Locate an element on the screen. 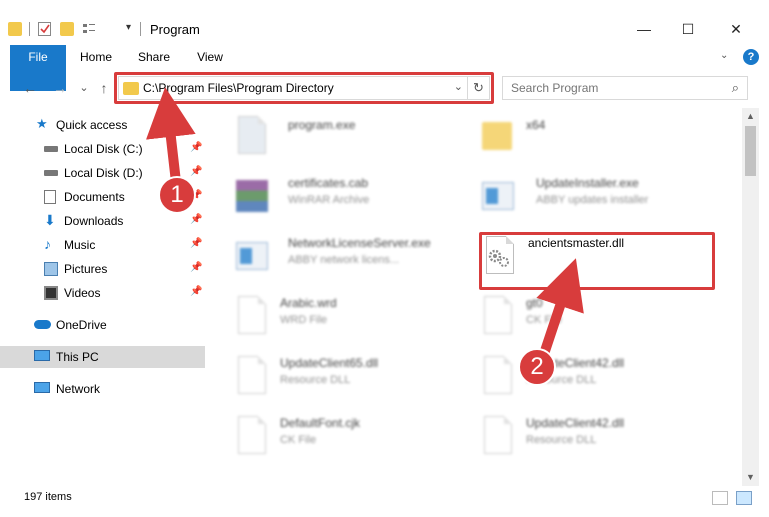  file-name: program.exe is located at coordinates (322, 125).